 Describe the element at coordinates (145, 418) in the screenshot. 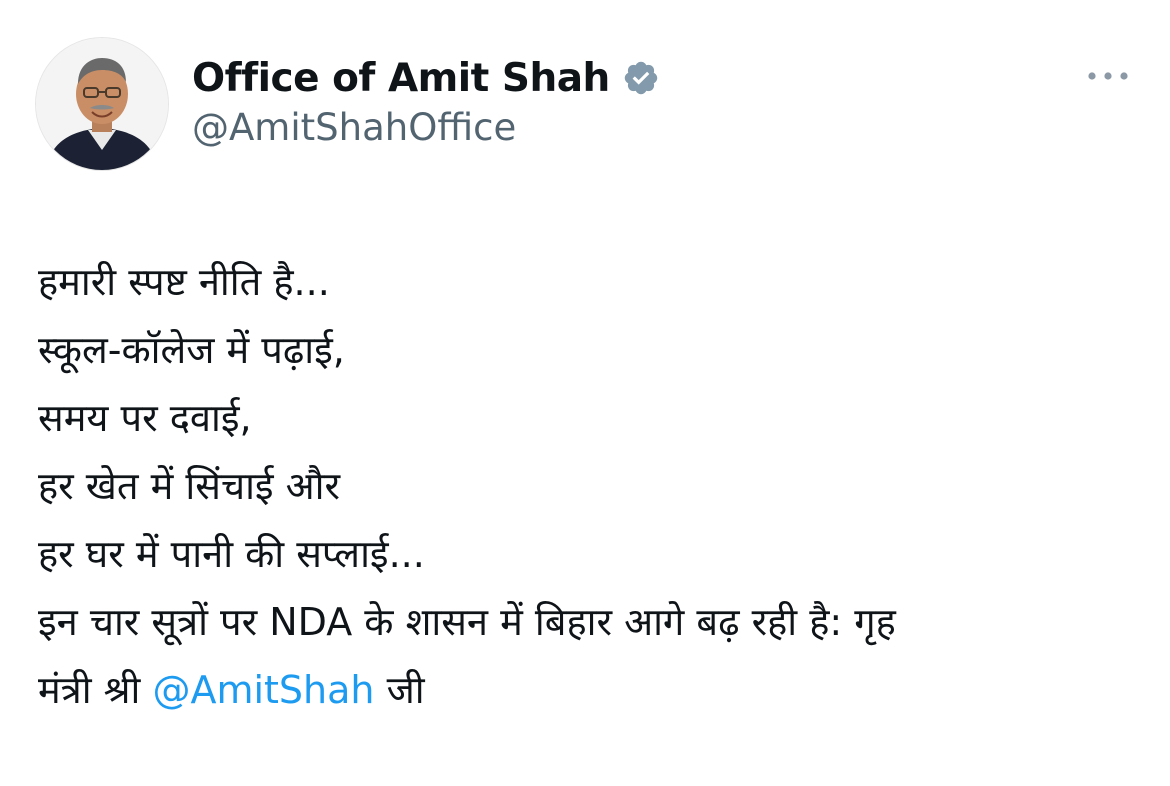

I see `tweet-line: समय पर दवाई,` at that location.